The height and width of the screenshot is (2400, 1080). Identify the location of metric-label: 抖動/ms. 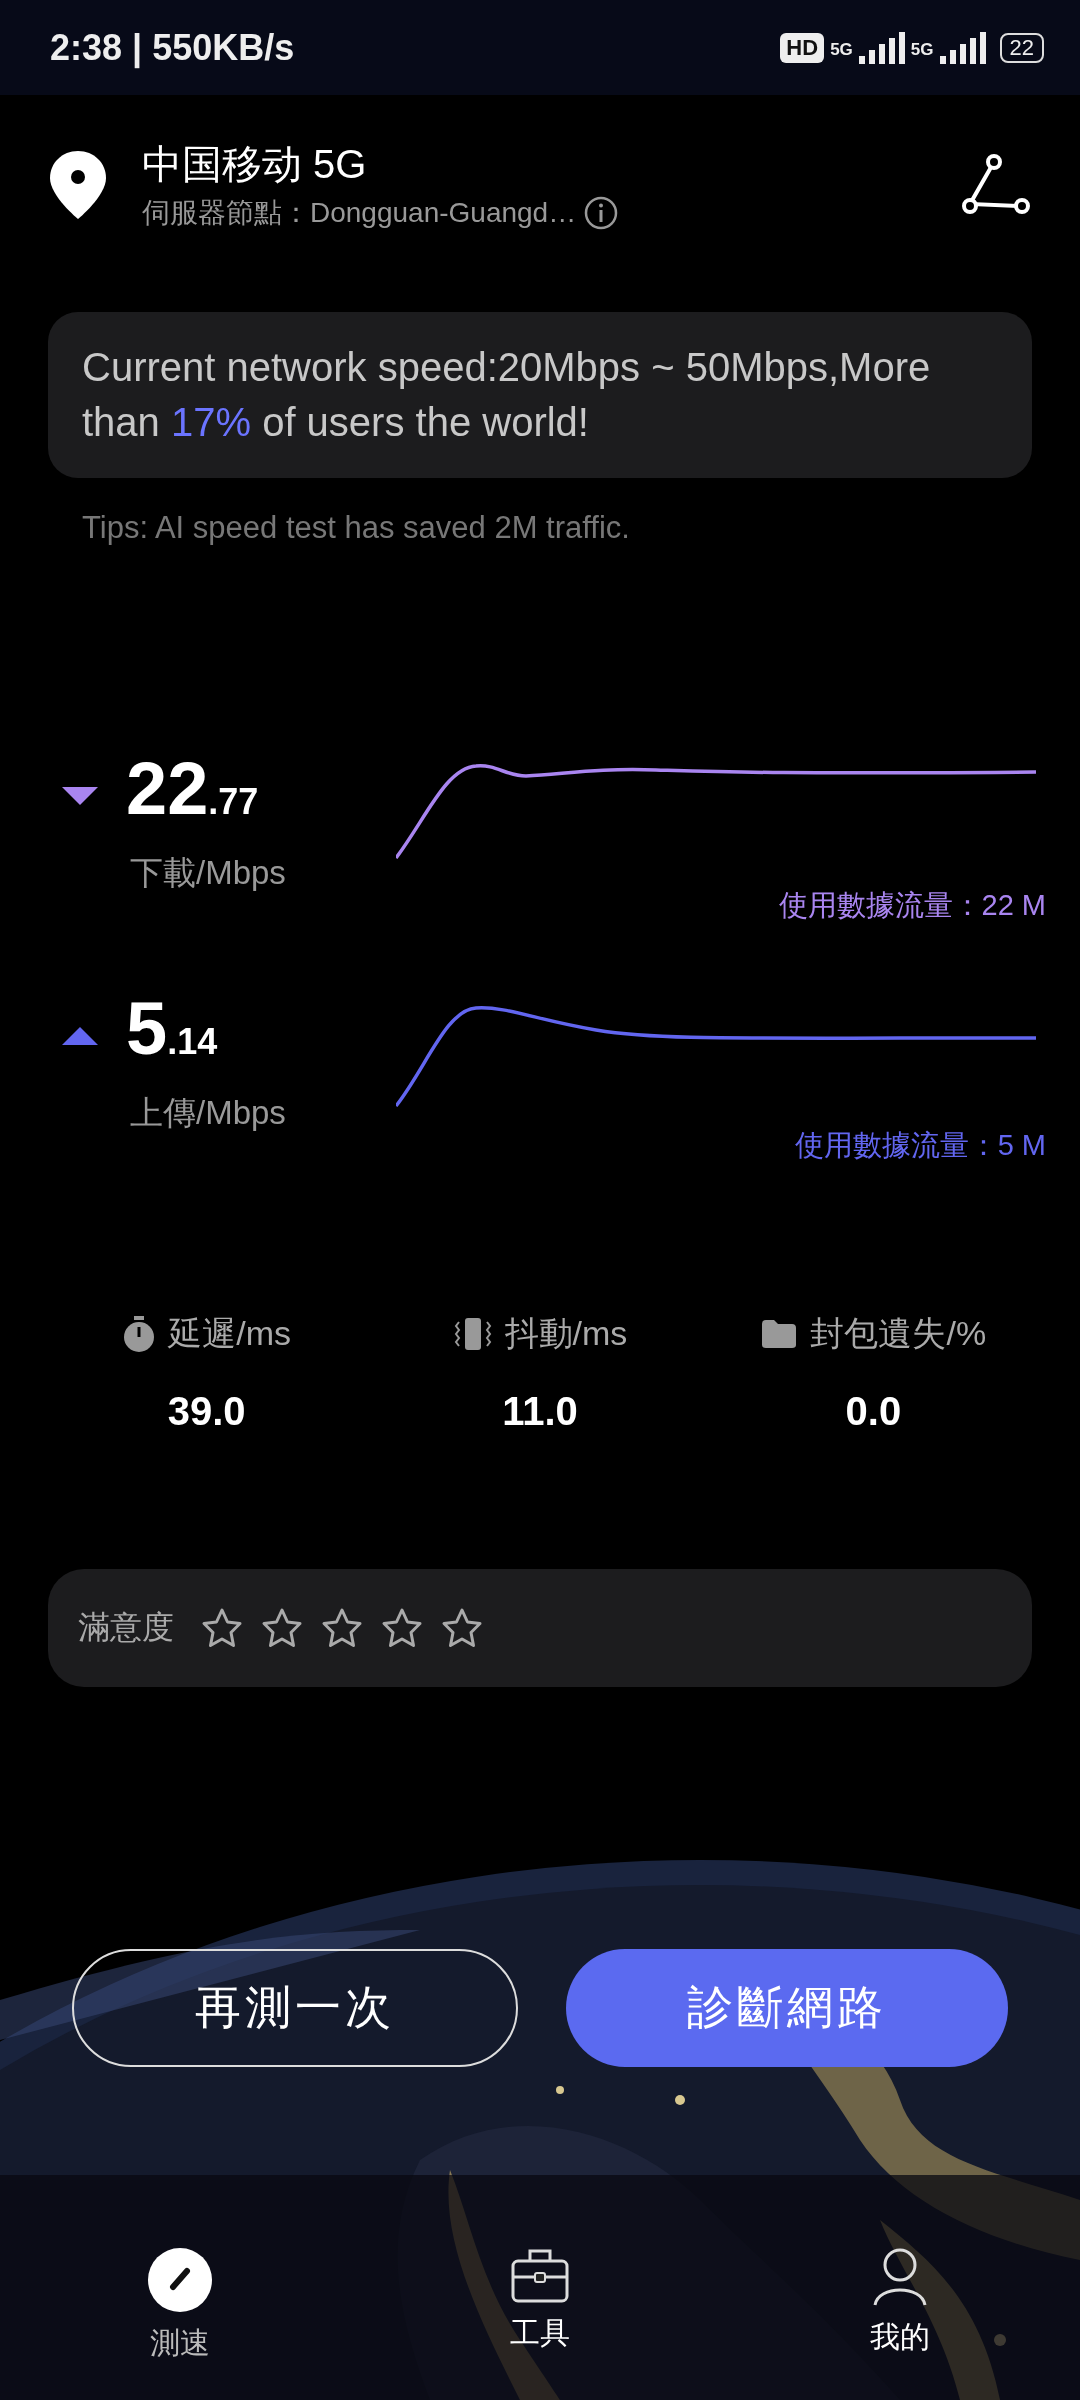
(566, 1333).